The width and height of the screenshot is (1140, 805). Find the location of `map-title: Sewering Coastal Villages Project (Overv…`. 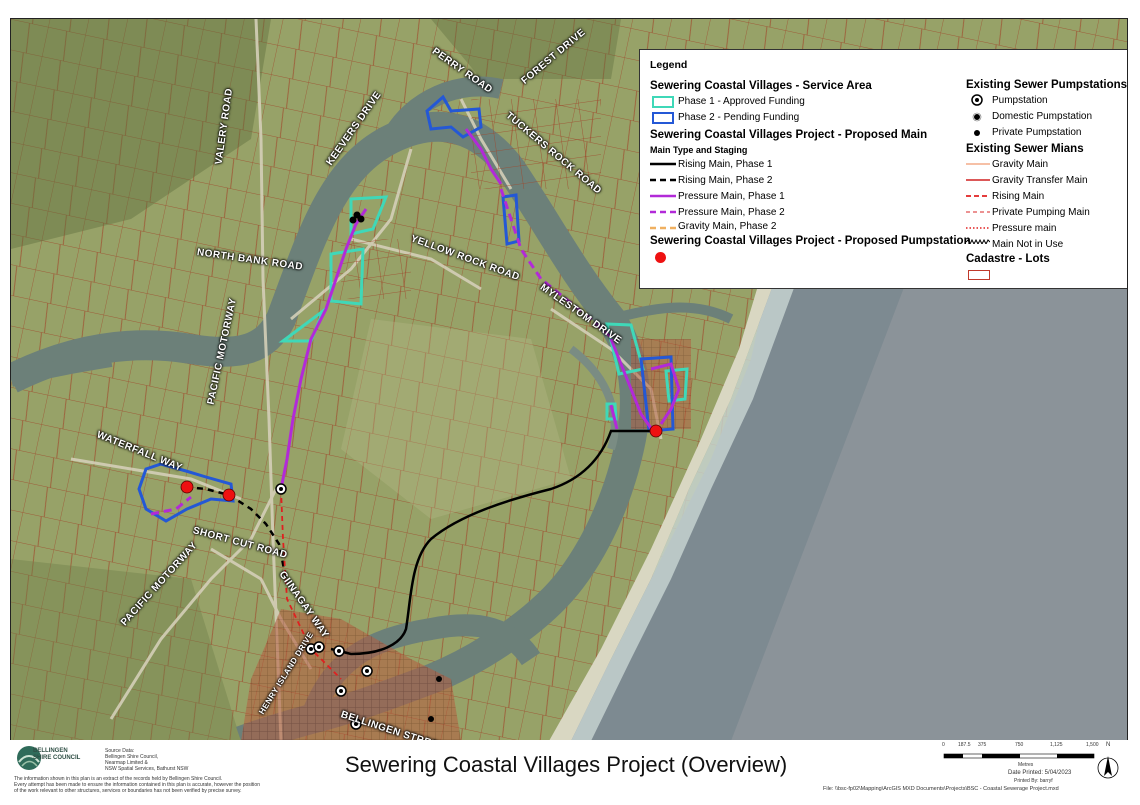

map-title: Sewering Coastal Villages Project (Overv… is located at coordinates (566, 764).